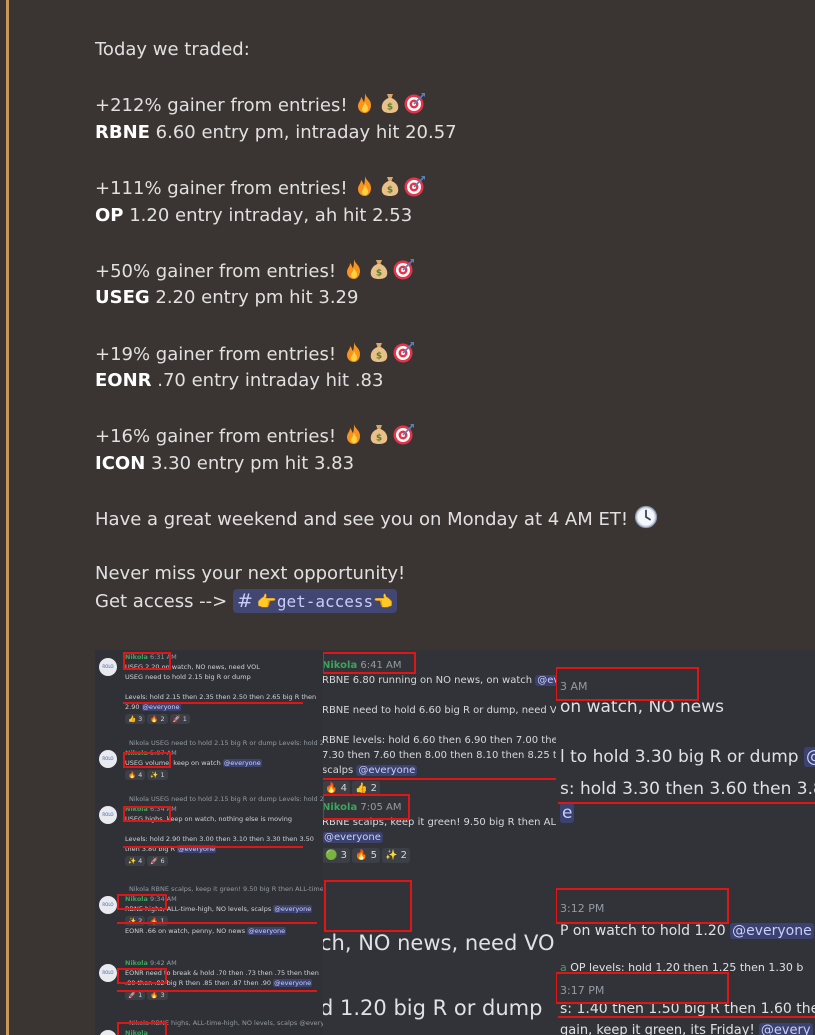 The height and width of the screenshot is (1035, 815). I want to click on clock-icon, so click(646, 517).